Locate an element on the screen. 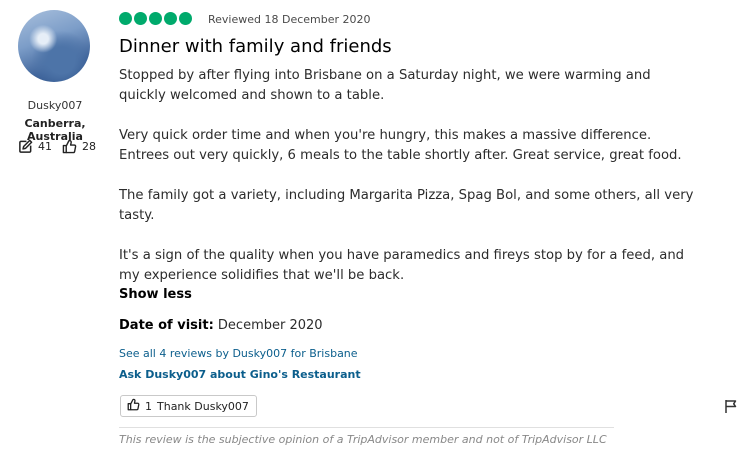  pencil-edit-icon is located at coordinates (25, 146).